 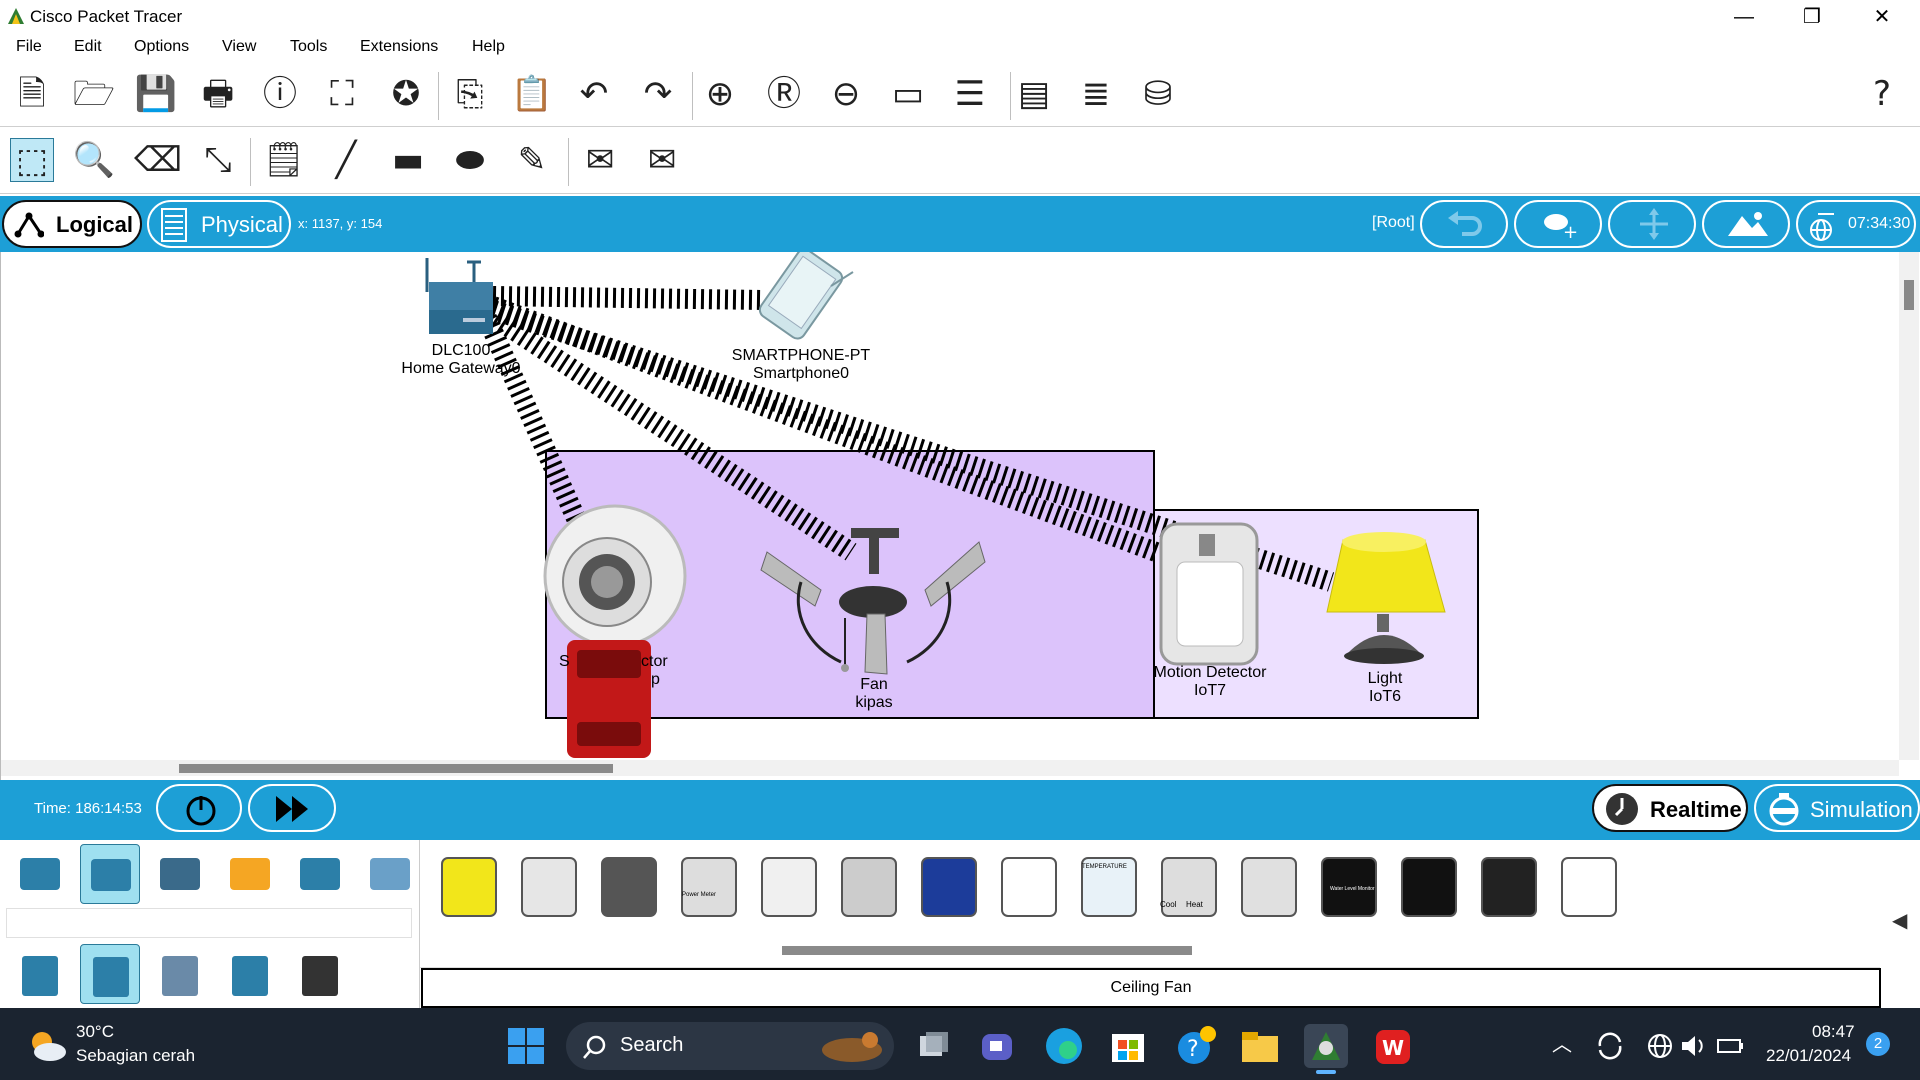 What do you see at coordinates (949, 887) in the screenshot?
I see `palette-solar-panel-icon` at bounding box center [949, 887].